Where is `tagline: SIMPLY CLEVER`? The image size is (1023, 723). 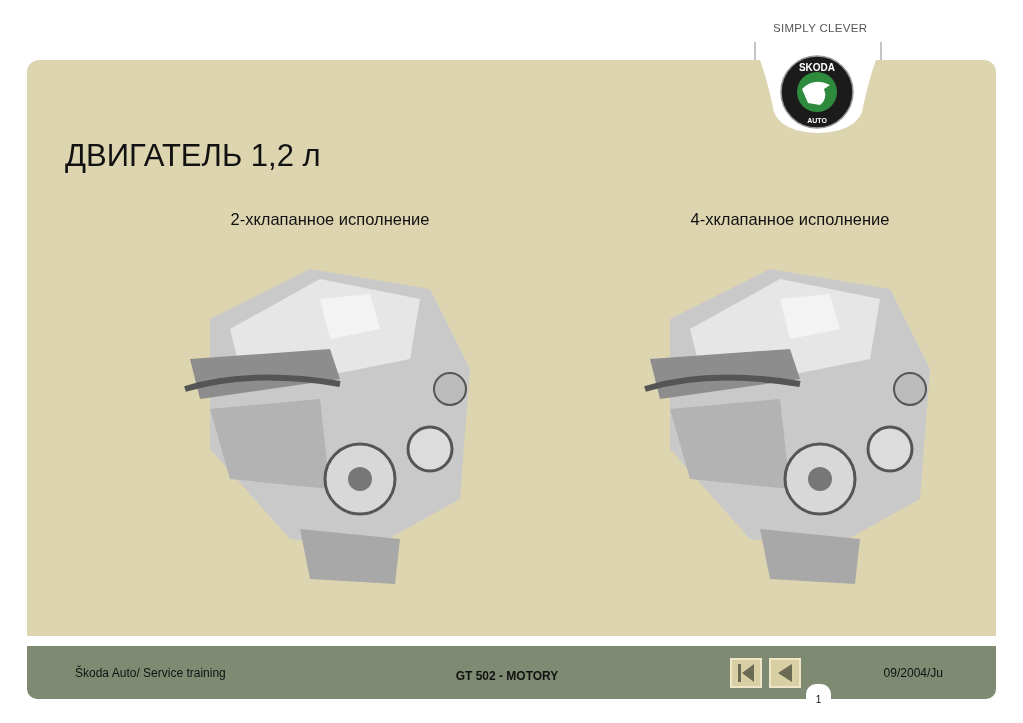 tagline: SIMPLY CLEVER is located at coordinates (820, 28).